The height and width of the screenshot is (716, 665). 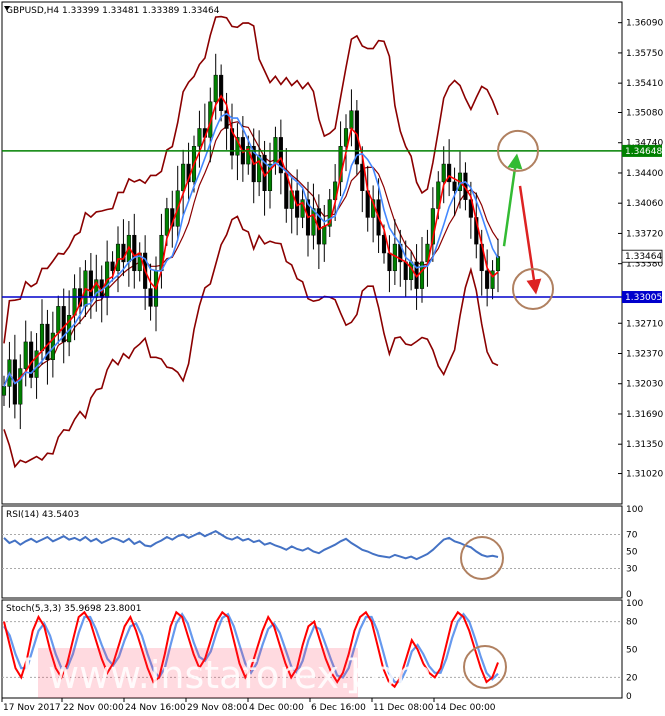 What do you see at coordinates (644, 24) in the screenshot?
I see `y-tick-label: 1.36090` at bounding box center [644, 24].